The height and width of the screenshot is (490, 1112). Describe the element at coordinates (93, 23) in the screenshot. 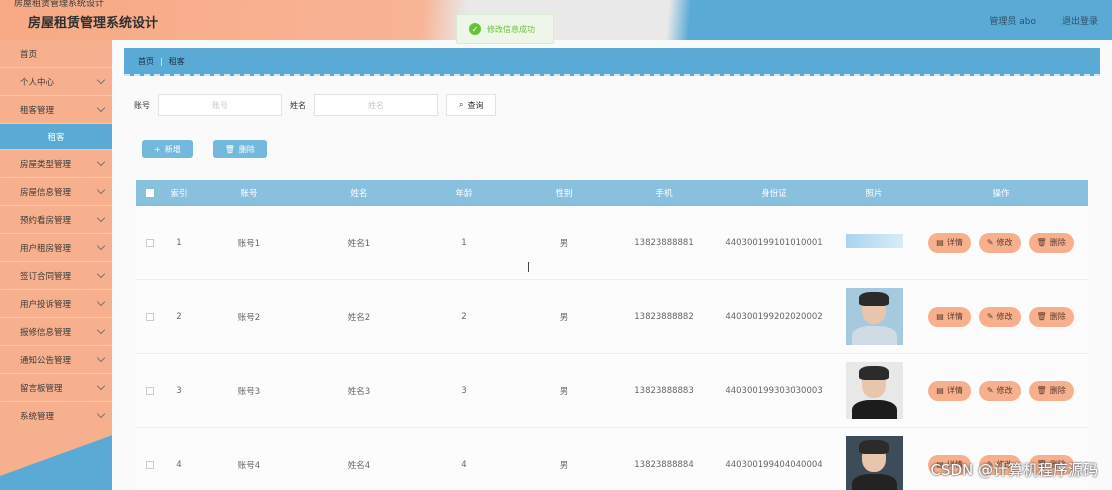

I see `system-title: 房屋租赁管理系统设计` at that location.